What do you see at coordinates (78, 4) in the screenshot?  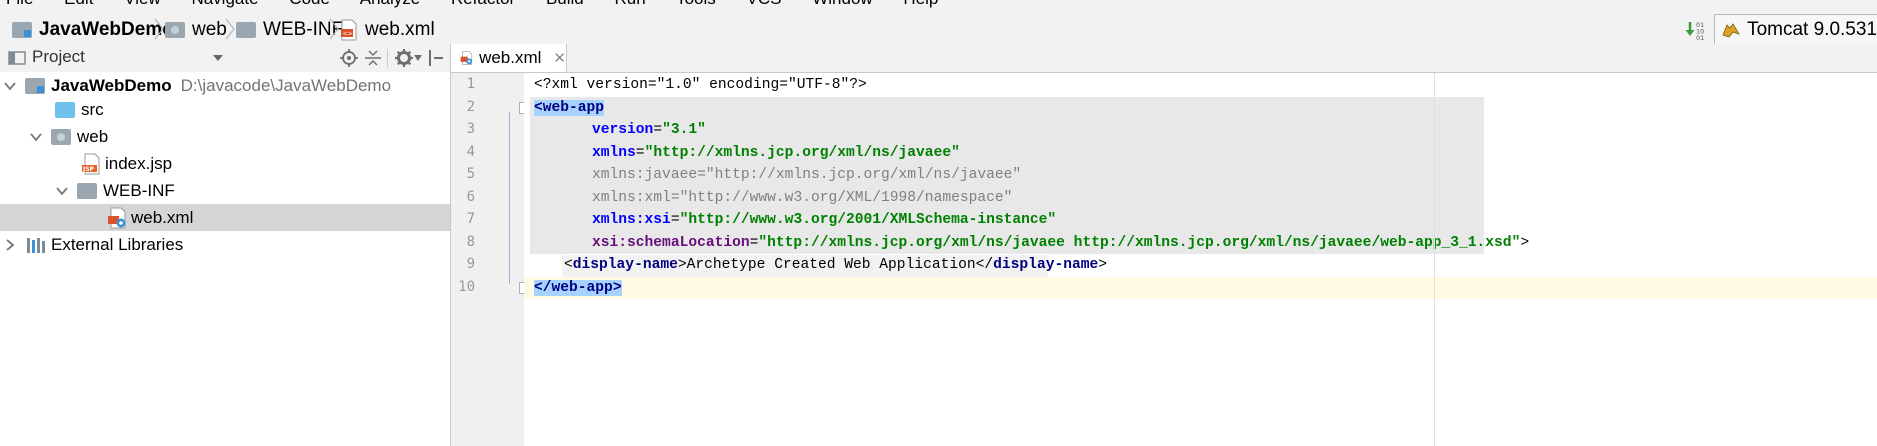 I see `menu-edit: Edit` at bounding box center [78, 4].